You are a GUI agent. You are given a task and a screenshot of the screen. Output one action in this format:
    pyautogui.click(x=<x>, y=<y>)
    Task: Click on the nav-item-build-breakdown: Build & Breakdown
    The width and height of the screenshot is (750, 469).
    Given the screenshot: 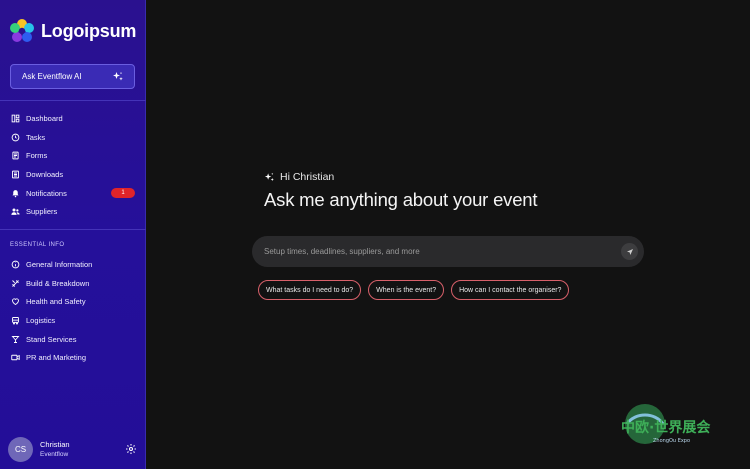 What is the action you would take?
    pyautogui.click(x=73, y=283)
    